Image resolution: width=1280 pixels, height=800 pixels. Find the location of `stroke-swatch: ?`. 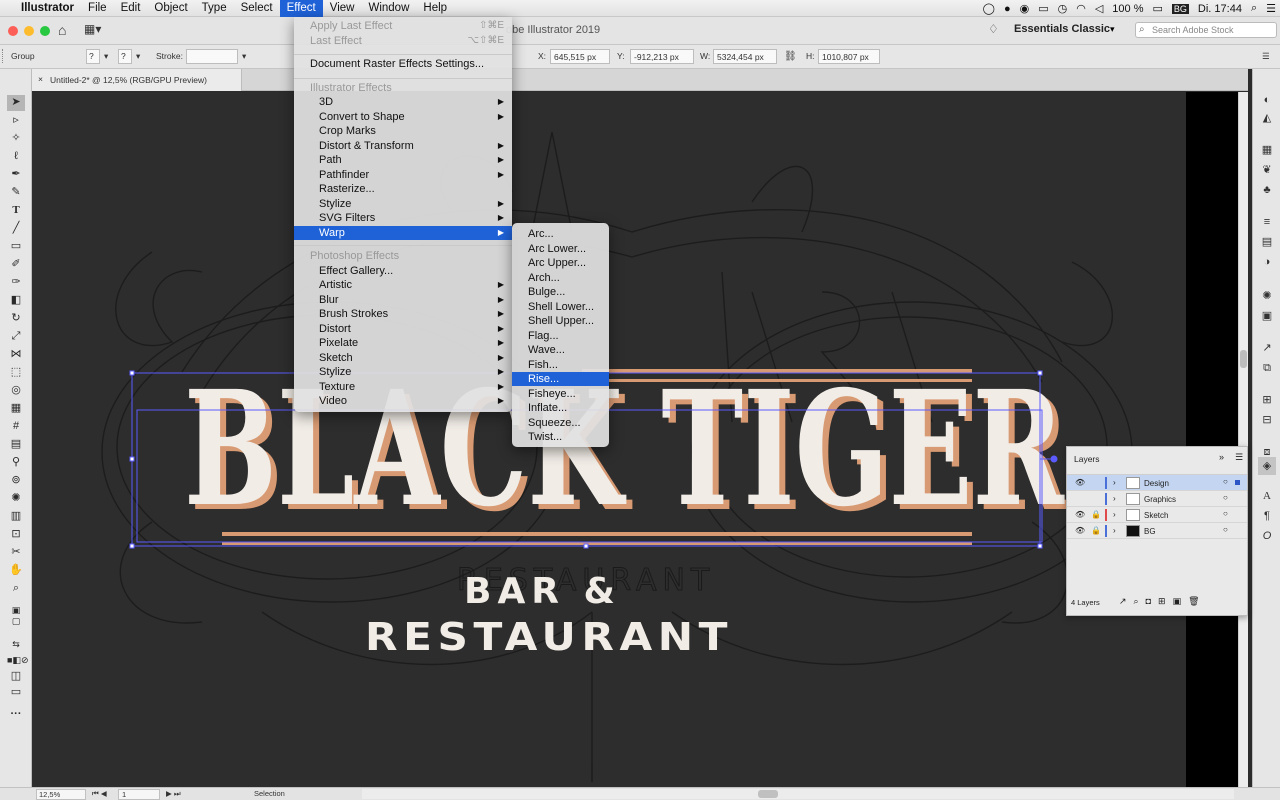

stroke-swatch: ? is located at coordinates (125, 56).